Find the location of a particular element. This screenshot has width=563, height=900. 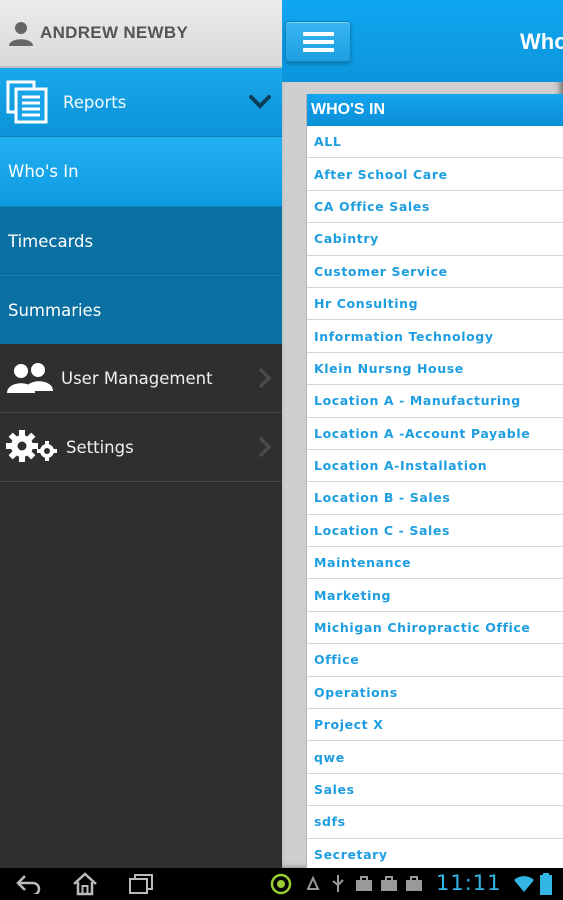

list-item-label: CA Office Sales is located at coordinates (372, 206).